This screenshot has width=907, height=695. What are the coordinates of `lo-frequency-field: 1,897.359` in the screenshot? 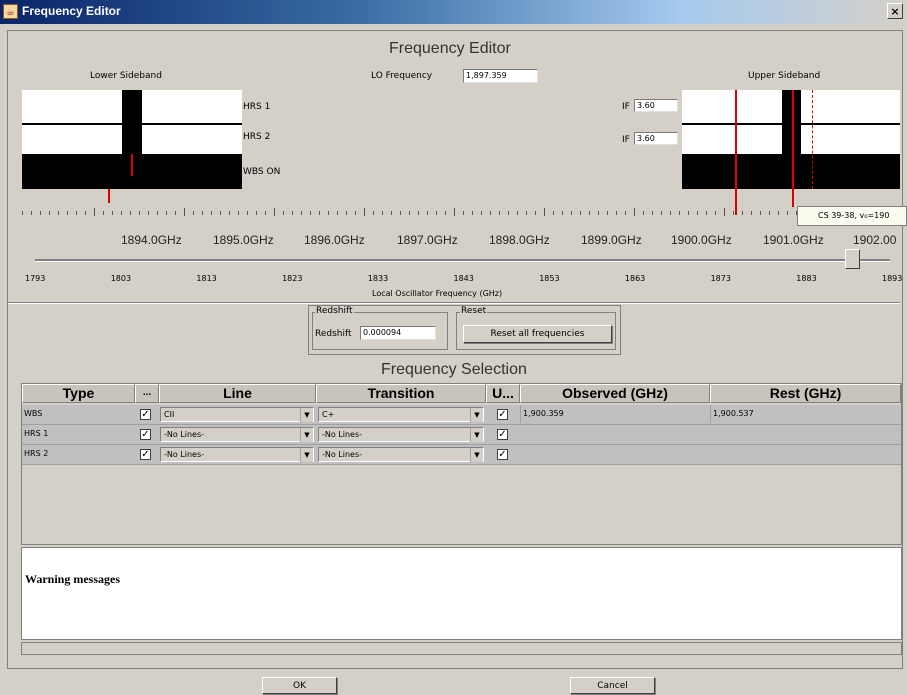 It's located at (500, 76).